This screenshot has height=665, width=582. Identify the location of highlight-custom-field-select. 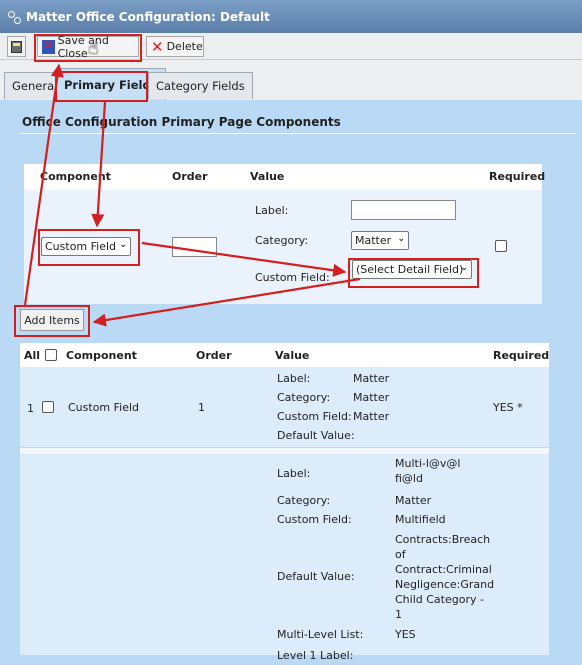
(413, 273).